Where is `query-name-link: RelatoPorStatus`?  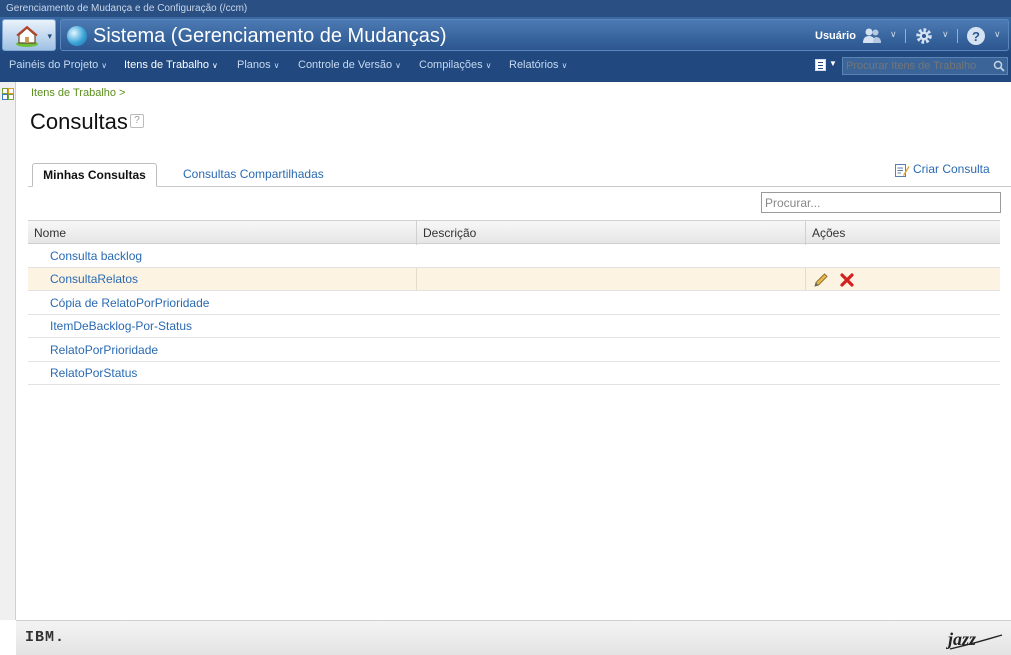
query-name-link: RelatoPorStatus is located at coordinates (93, 373).